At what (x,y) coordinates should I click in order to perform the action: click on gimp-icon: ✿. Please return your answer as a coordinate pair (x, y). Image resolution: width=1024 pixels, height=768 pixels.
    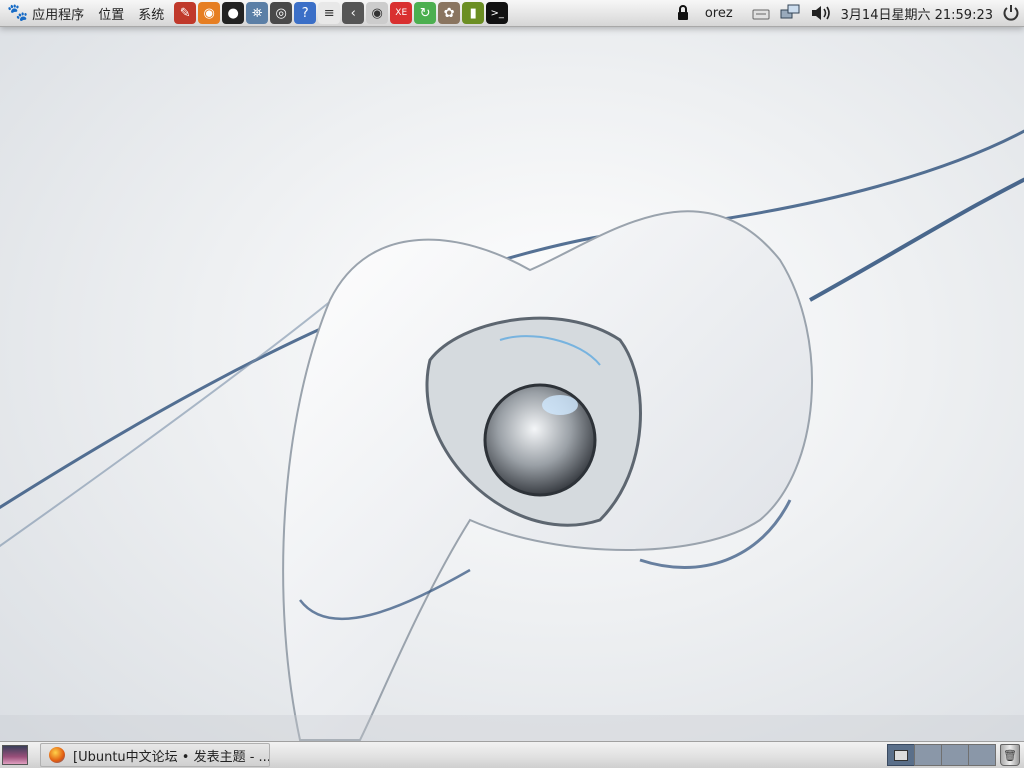
    Looking at the image, I should click on (449, 13).